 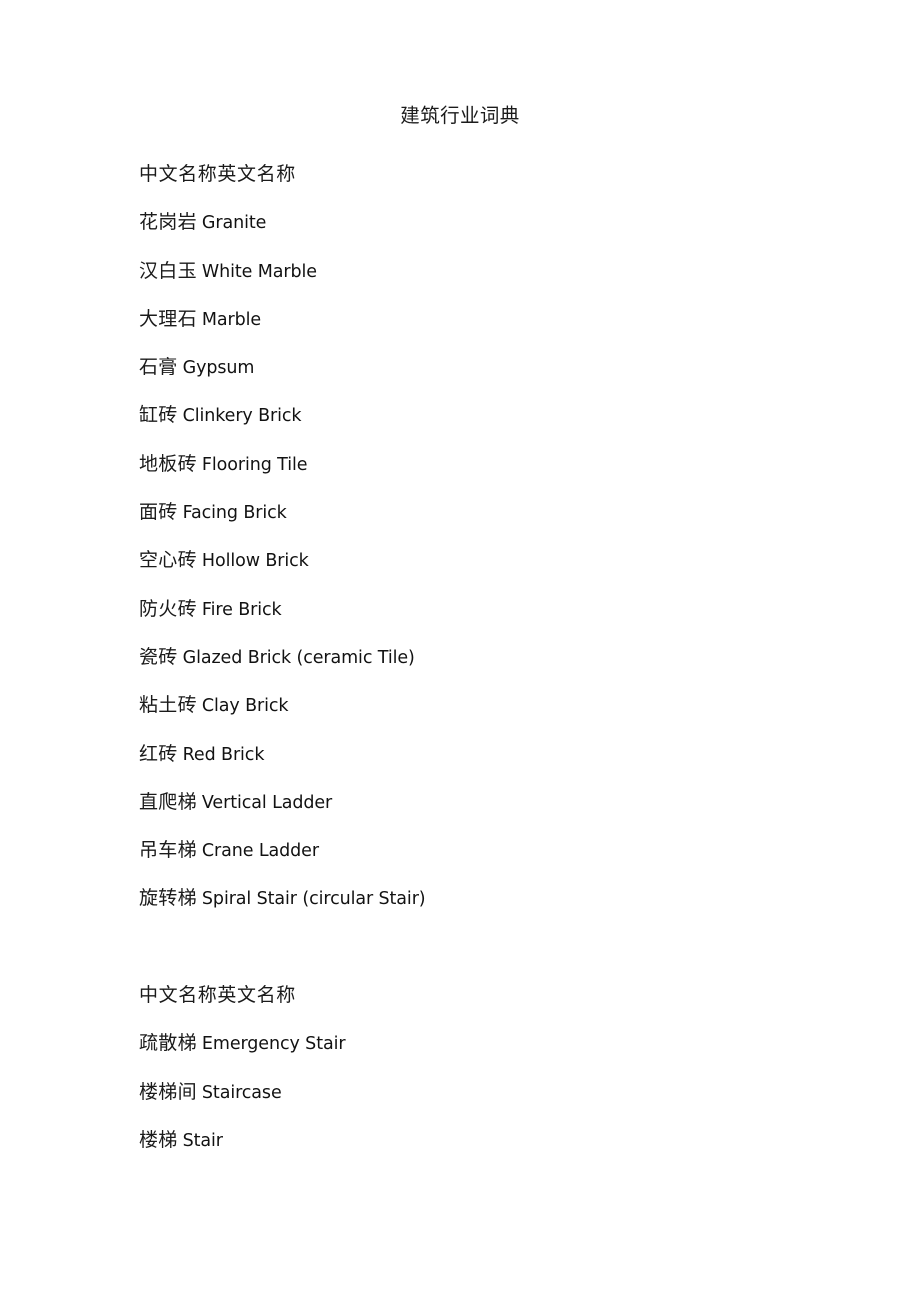 I want to click on term-chinese: 汉白玉, so click(x=168, y=270).